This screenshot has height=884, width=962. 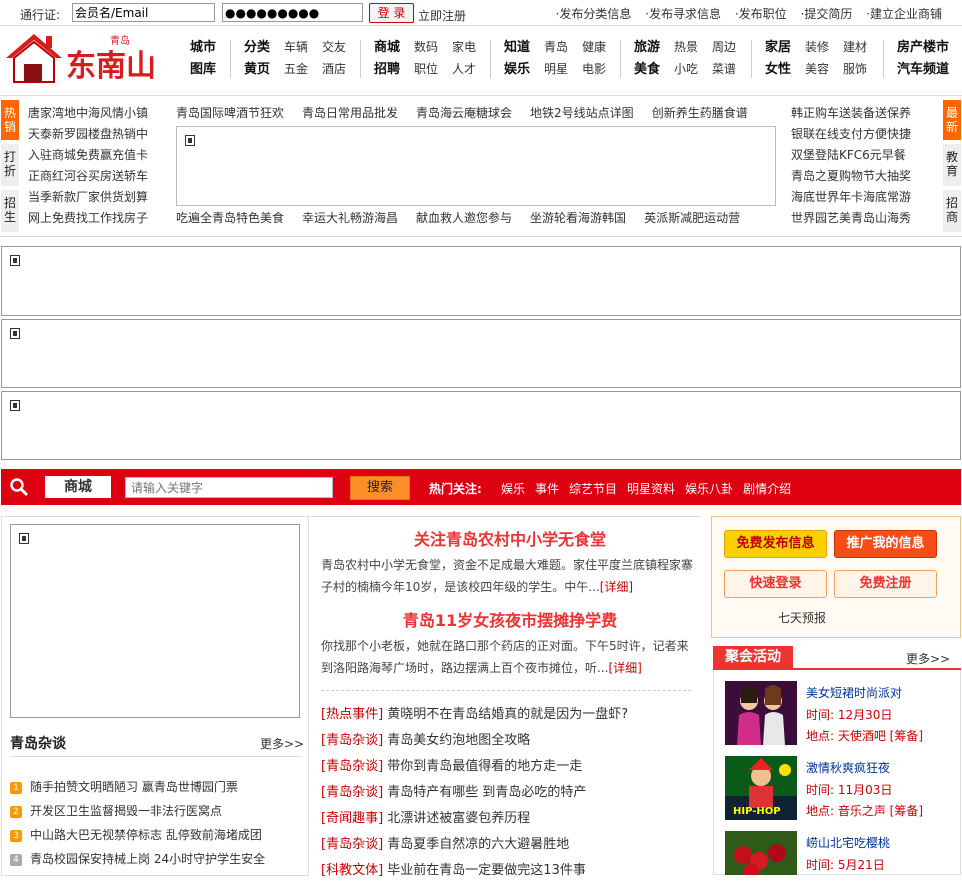 I want to click on nav-link: 女性, so click(x=778, y=70).